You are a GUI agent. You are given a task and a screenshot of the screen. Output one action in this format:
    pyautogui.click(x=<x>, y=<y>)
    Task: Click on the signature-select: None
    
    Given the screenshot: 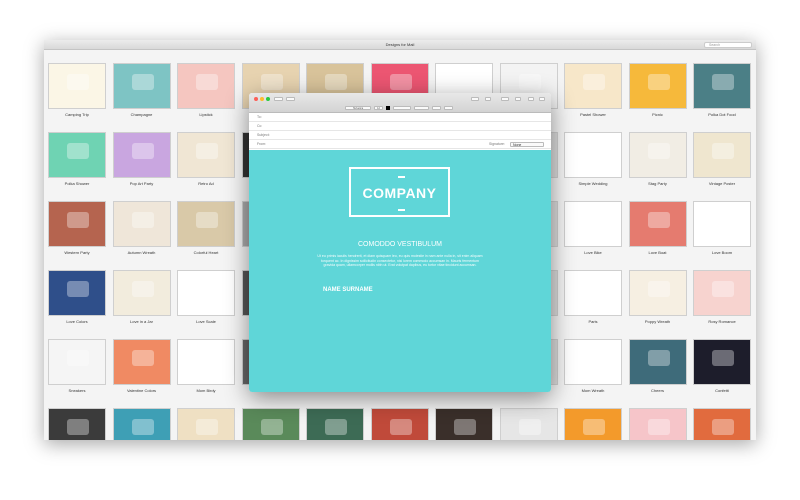 What is the action you would take?
    pyautogui.click(x=527, y=144)
    